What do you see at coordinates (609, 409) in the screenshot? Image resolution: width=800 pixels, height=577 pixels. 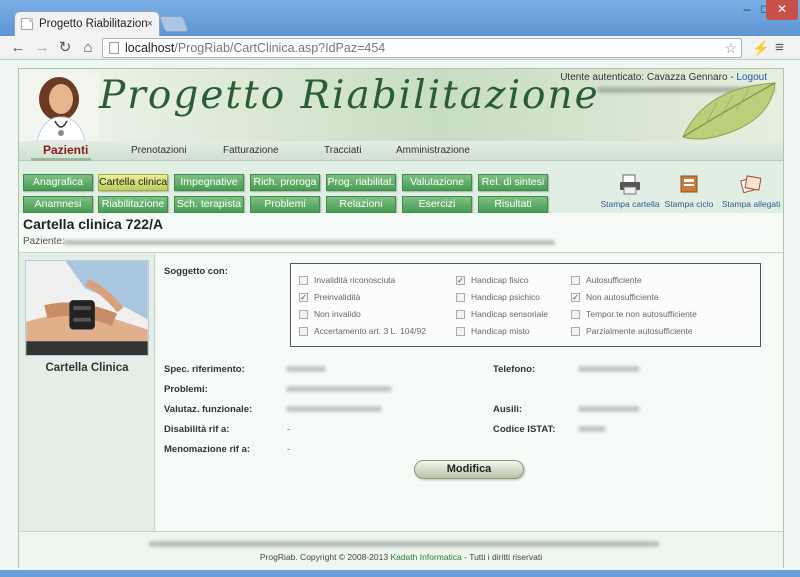 I see `redacted-ausili-value` at bounding box center [609, 409].